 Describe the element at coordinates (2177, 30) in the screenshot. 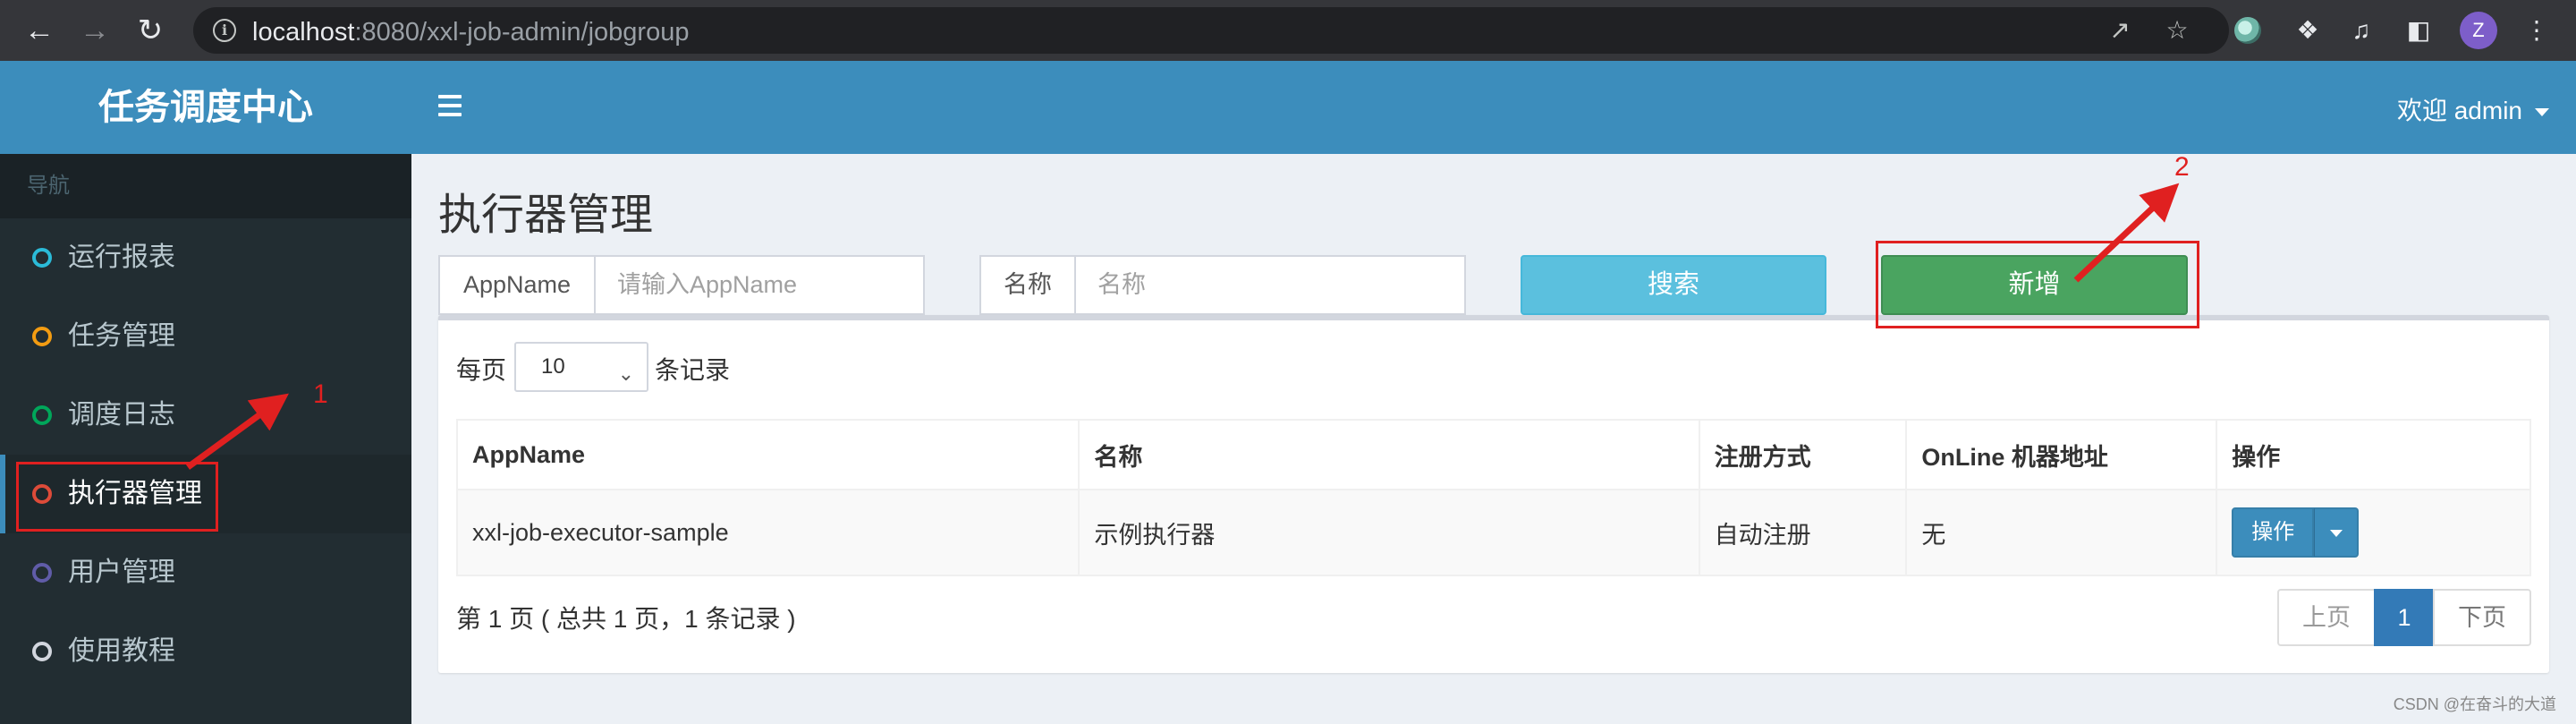

I see `bookmark-star-icon: ☆` at that location.